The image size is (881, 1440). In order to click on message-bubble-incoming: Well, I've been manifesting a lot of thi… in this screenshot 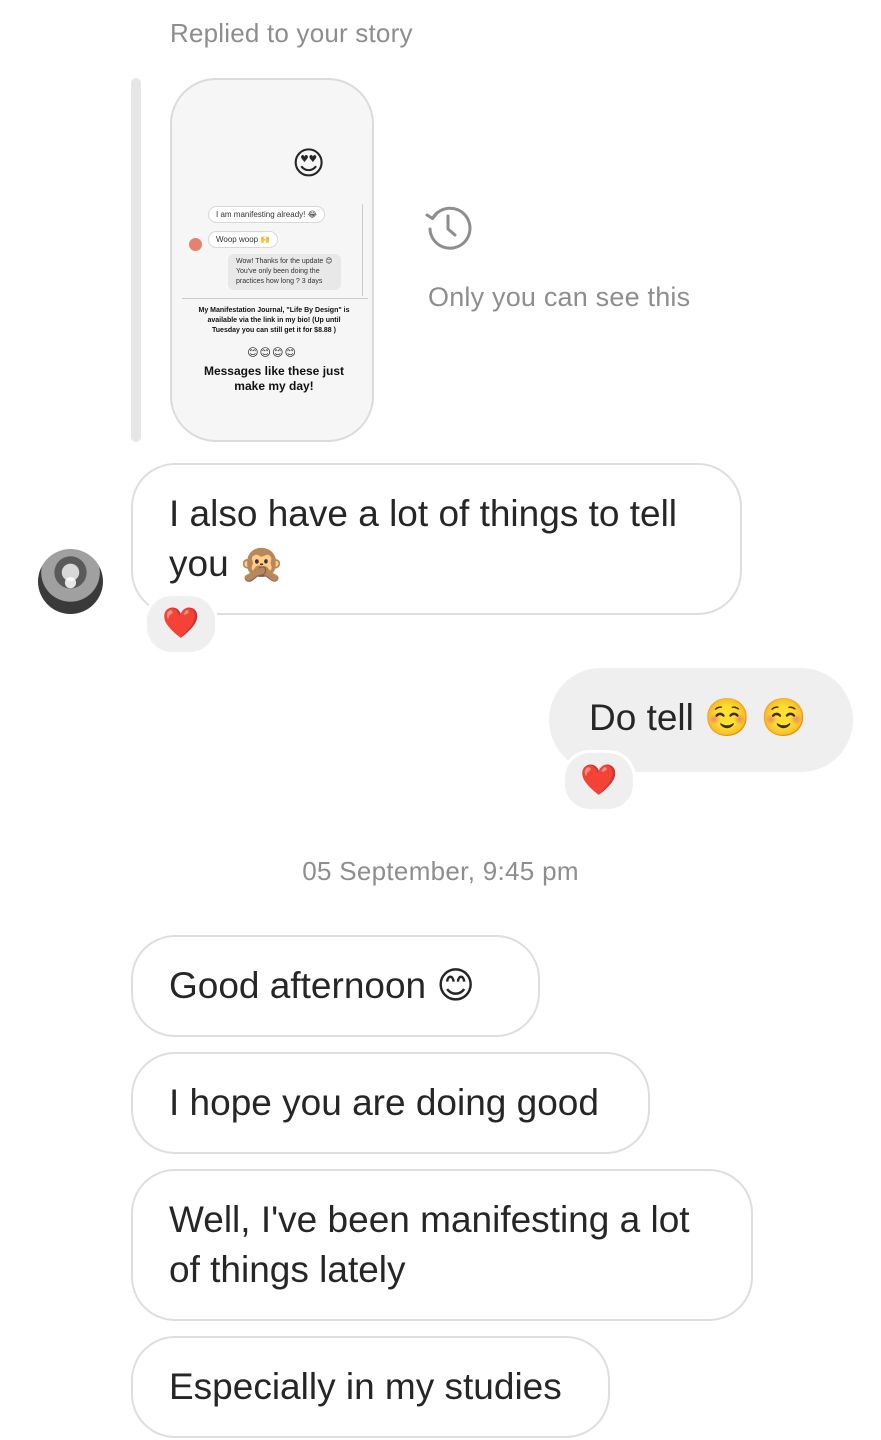, I will do `click(442, 1245)`.